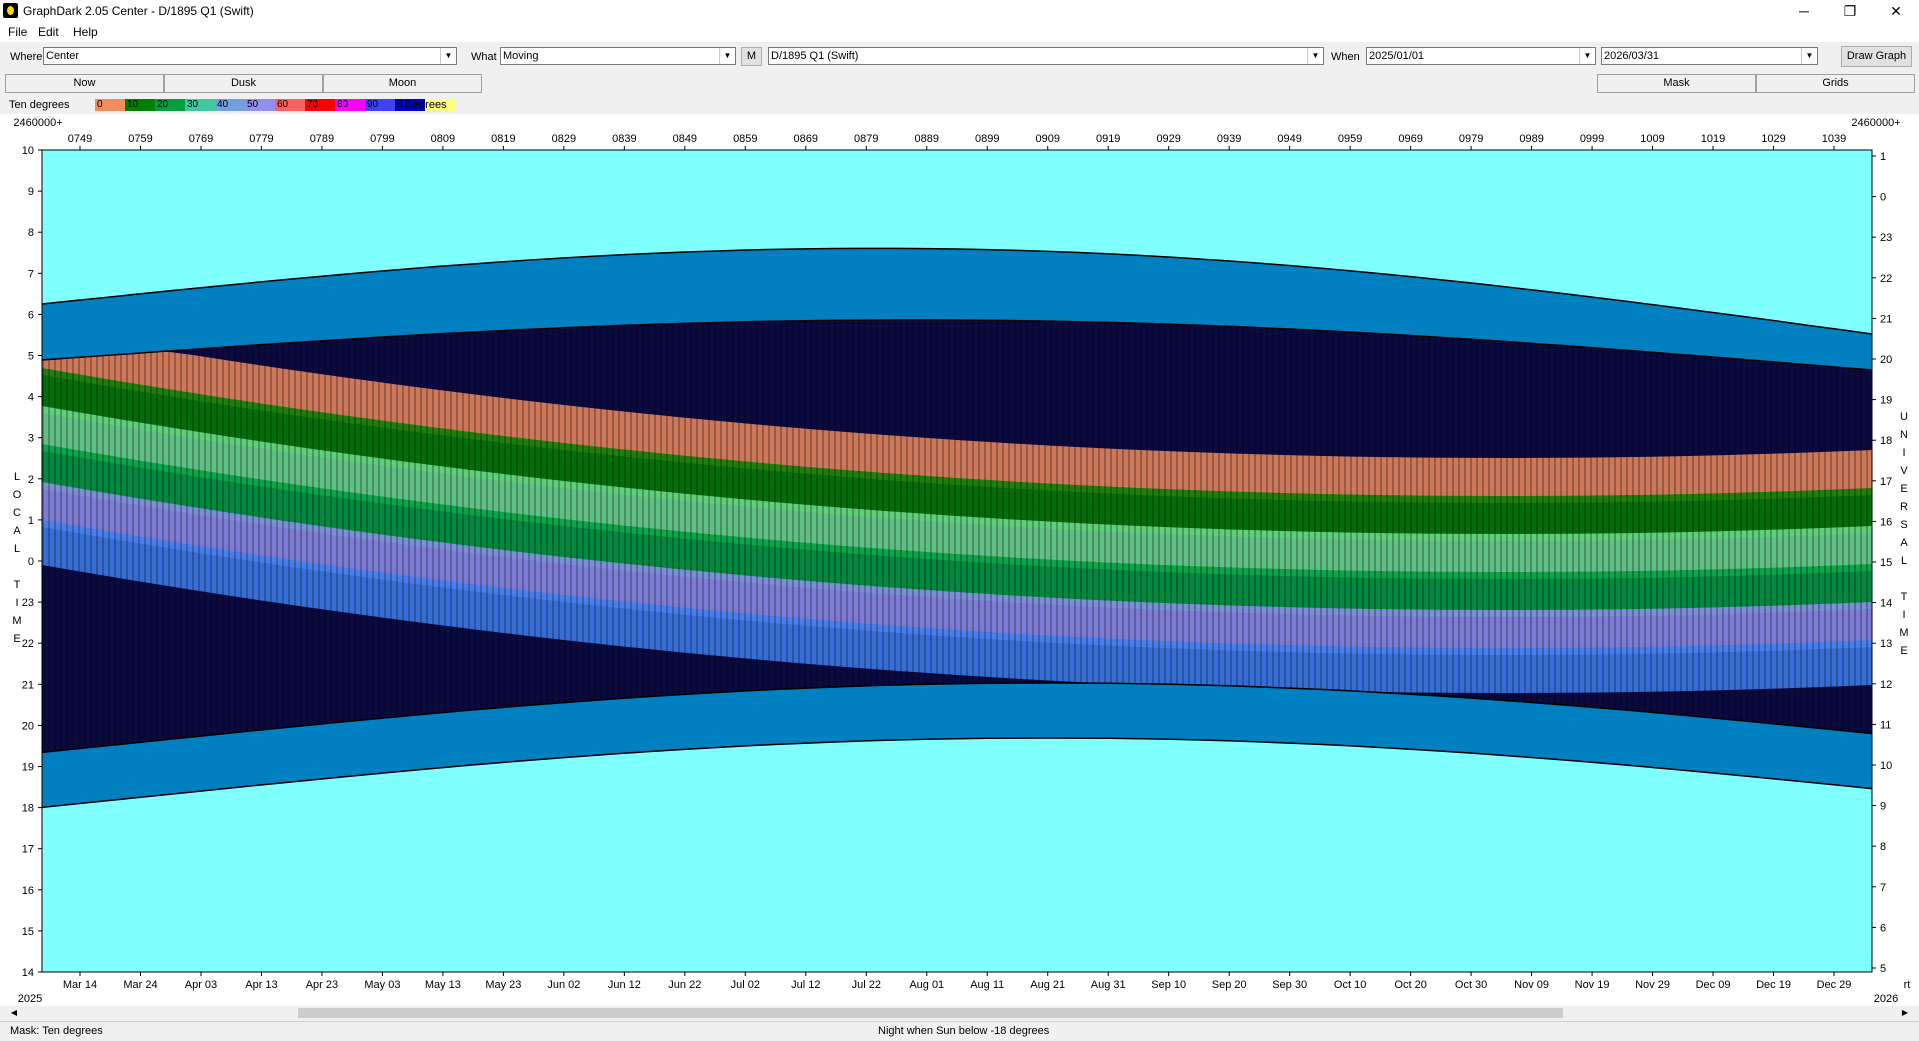  What do you see at coordinates (1903, 453) in the screenshot?
I see `right-axis-label-letter: I` at bounding box center [1903, 453].